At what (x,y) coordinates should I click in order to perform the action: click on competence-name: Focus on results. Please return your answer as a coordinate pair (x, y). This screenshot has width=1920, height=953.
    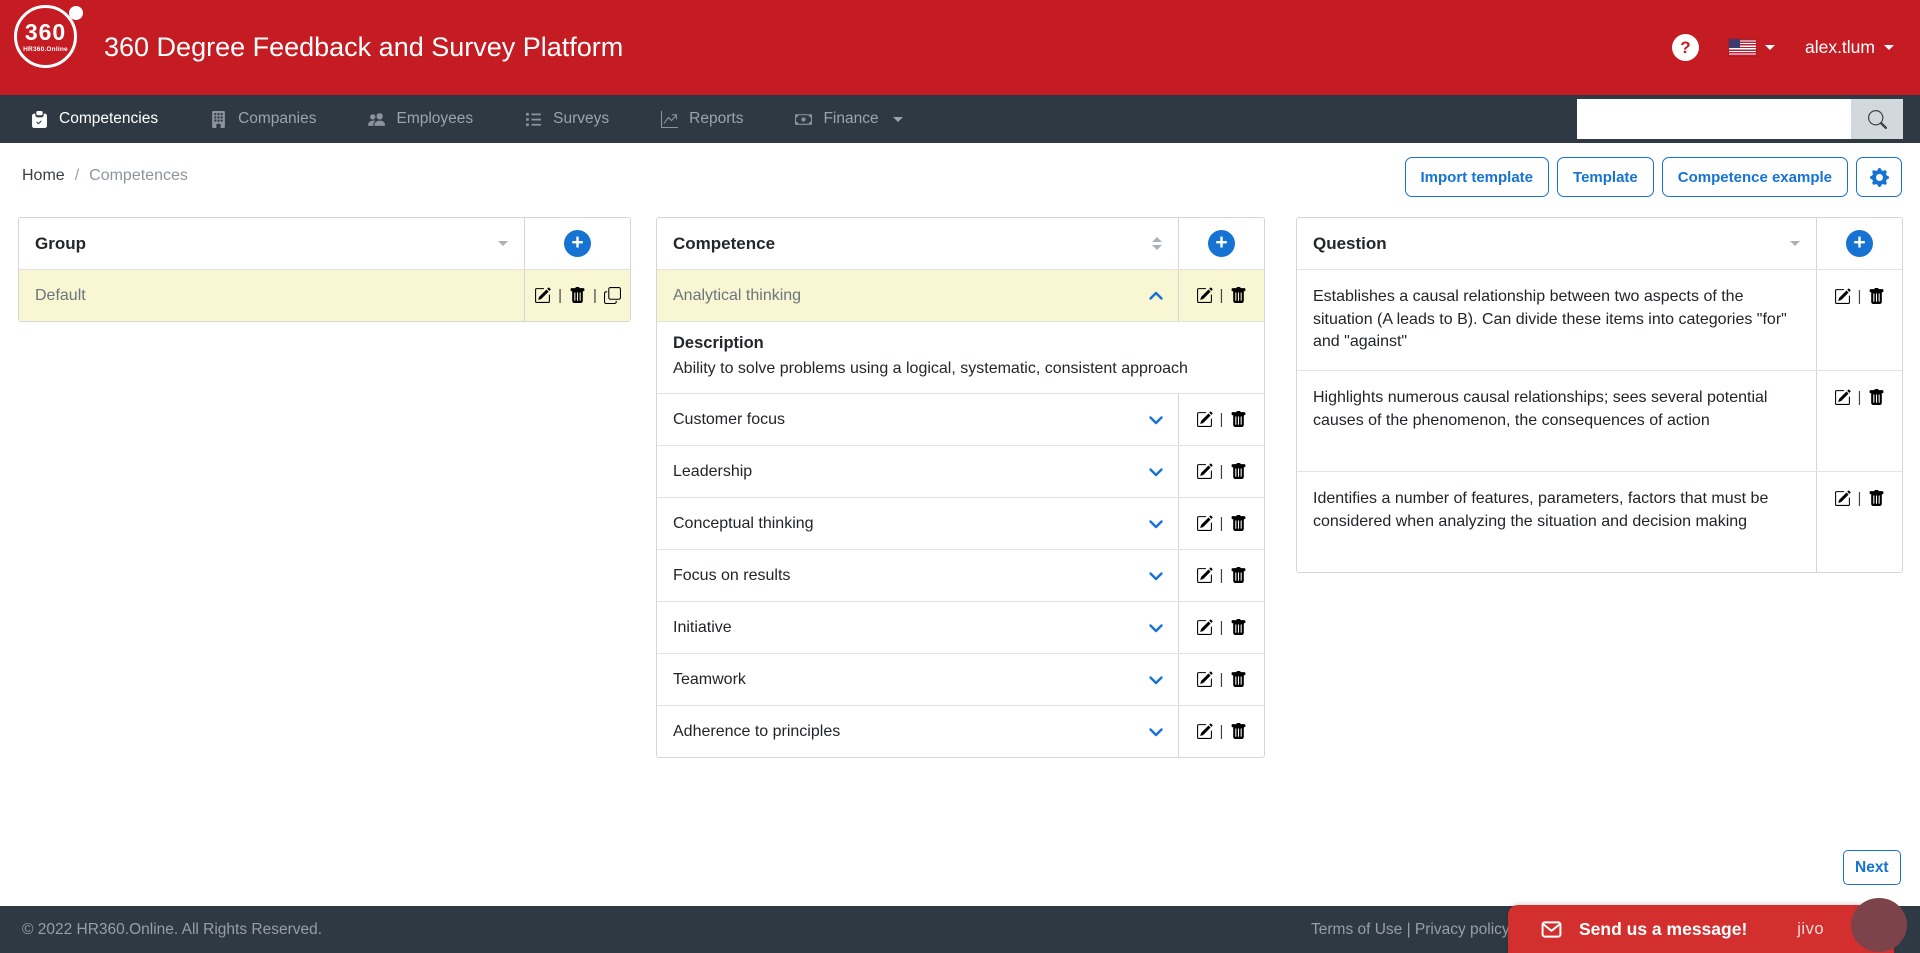
    Looking at the image, I should click on (732, 575).